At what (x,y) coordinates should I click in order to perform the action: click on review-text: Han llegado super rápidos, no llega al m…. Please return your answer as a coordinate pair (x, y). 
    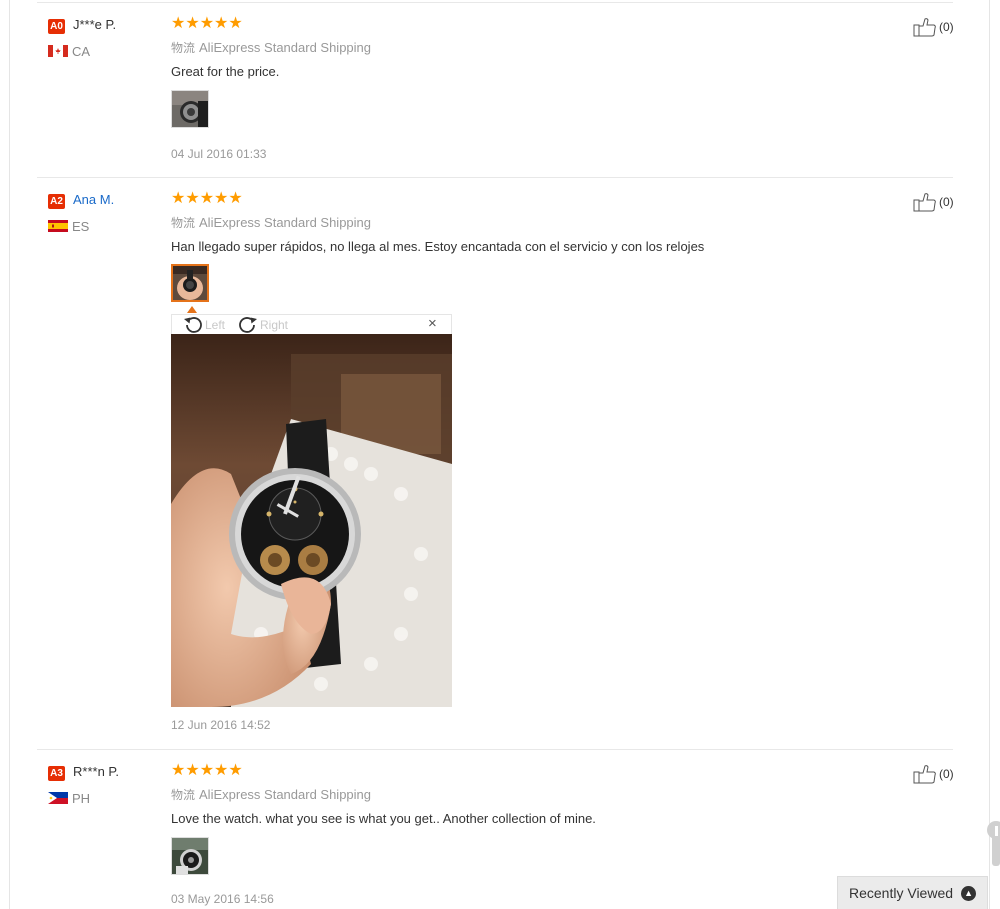
    Looking at the image, I should click on (438, 246).